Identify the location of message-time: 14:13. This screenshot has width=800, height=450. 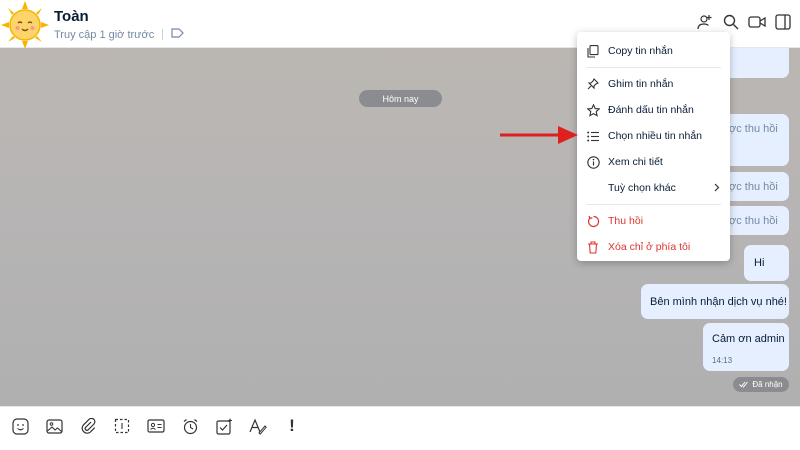
(722, 360).